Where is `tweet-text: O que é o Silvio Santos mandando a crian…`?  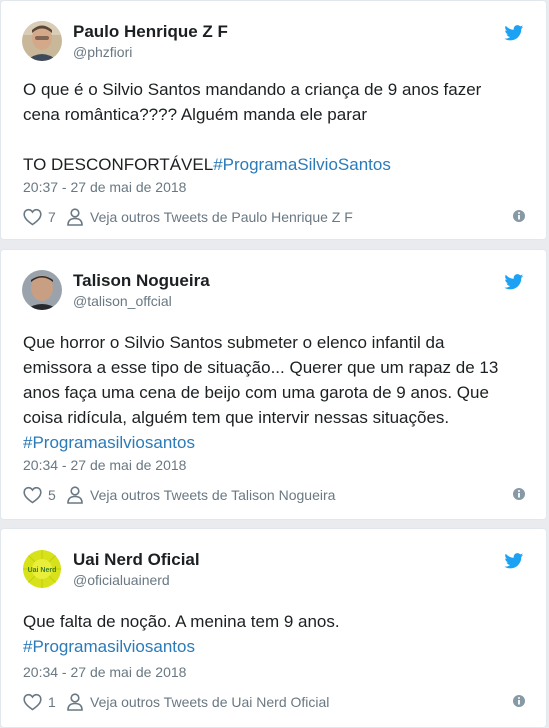 tweet-text: O que é o Silvio Santos mandando a crian… is located at coordinates (274, 127).